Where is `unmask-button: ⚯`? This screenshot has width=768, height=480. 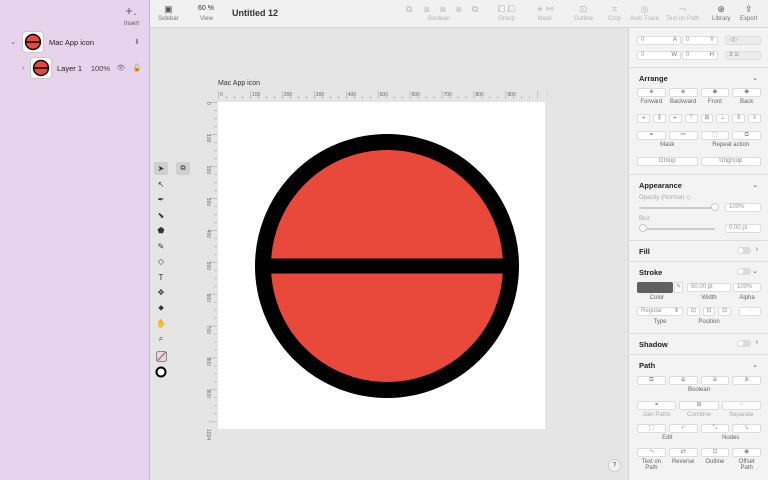
unmask-button: ⚯ is located at coordinates (683, 135).